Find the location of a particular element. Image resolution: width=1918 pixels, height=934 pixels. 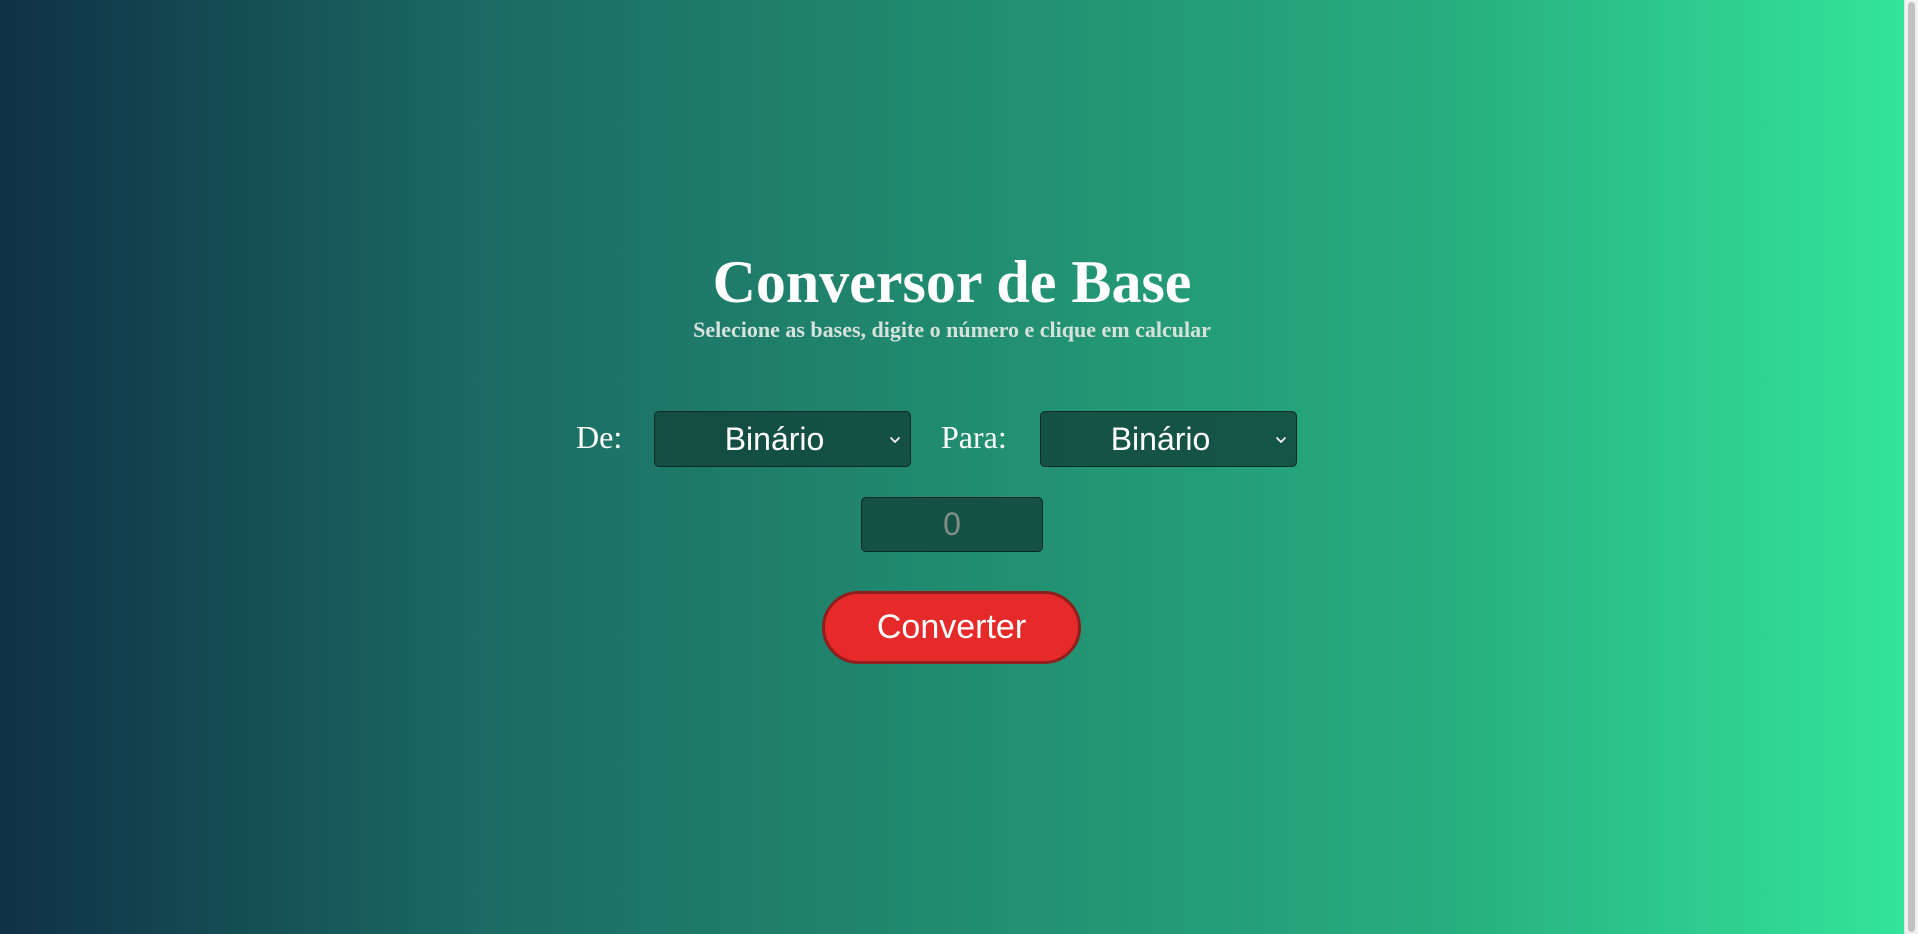

scrollbar-thumb is located at coordinates (1911, 467).